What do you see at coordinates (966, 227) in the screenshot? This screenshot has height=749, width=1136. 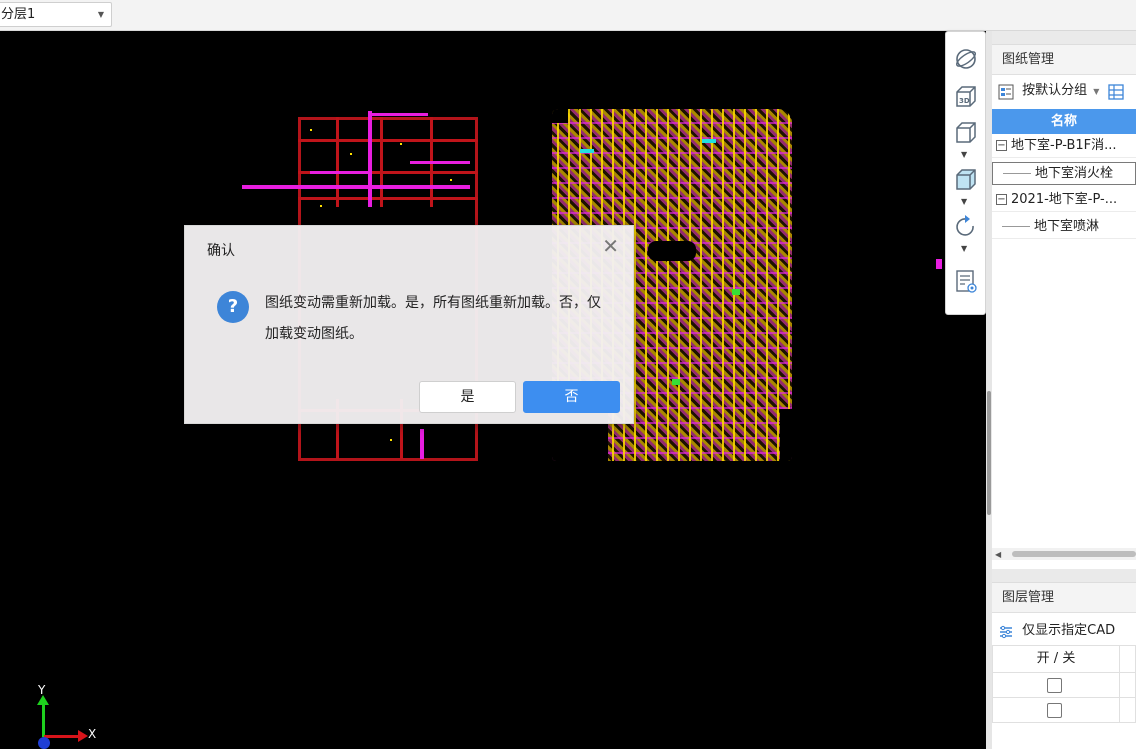 I see `rotate-icon` at bounding box center [966, 227].